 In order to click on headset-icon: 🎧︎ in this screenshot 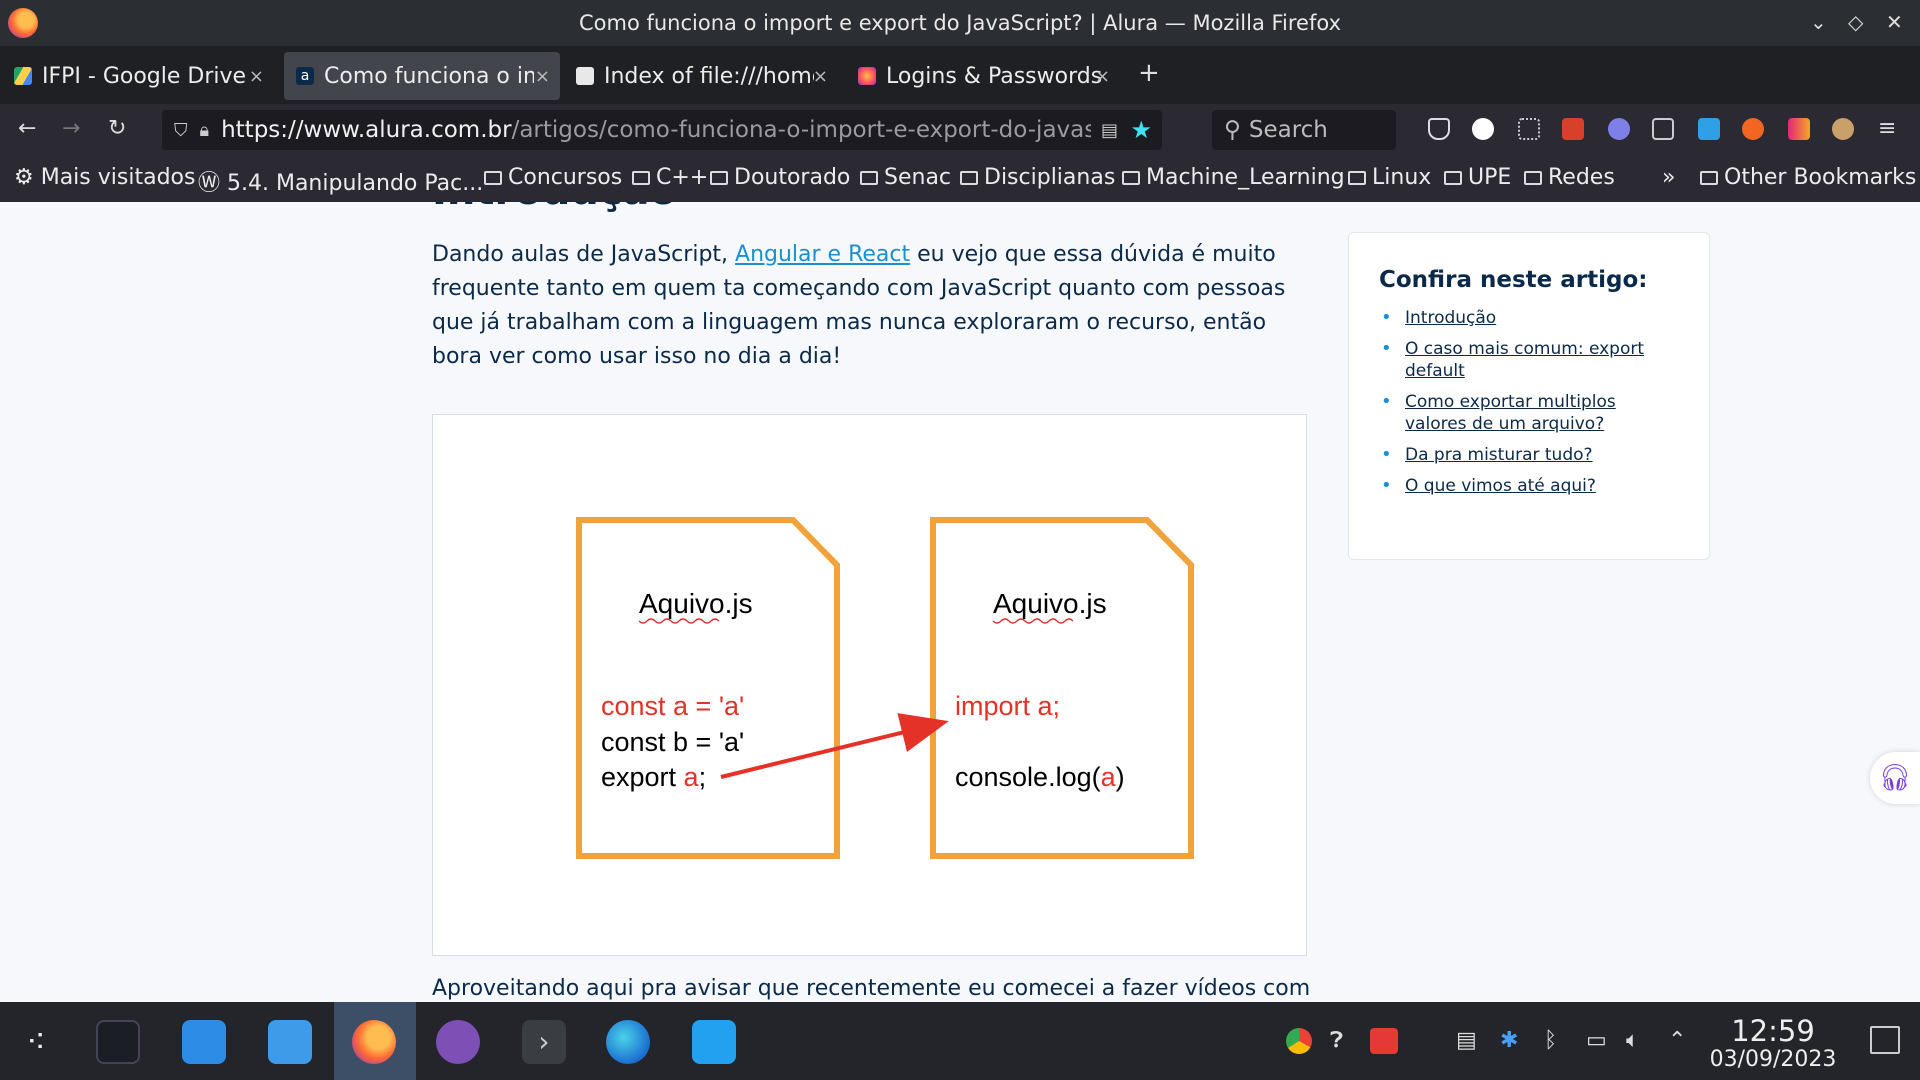, I will do `click(1895, 778)`.